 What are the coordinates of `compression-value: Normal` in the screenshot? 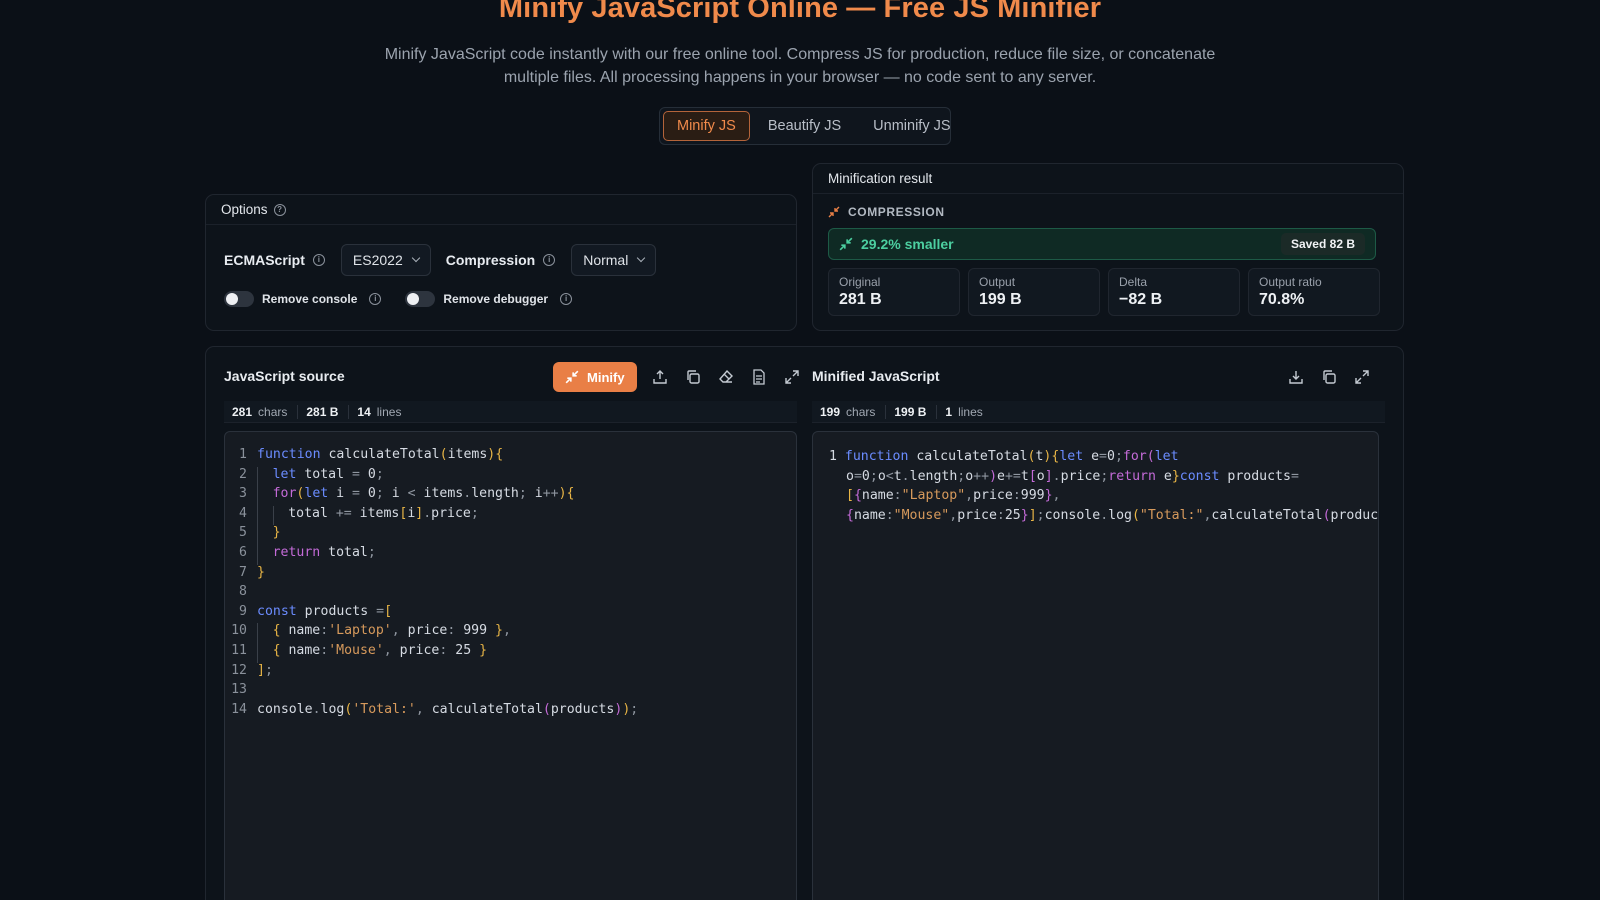 It's located at (606, 260).